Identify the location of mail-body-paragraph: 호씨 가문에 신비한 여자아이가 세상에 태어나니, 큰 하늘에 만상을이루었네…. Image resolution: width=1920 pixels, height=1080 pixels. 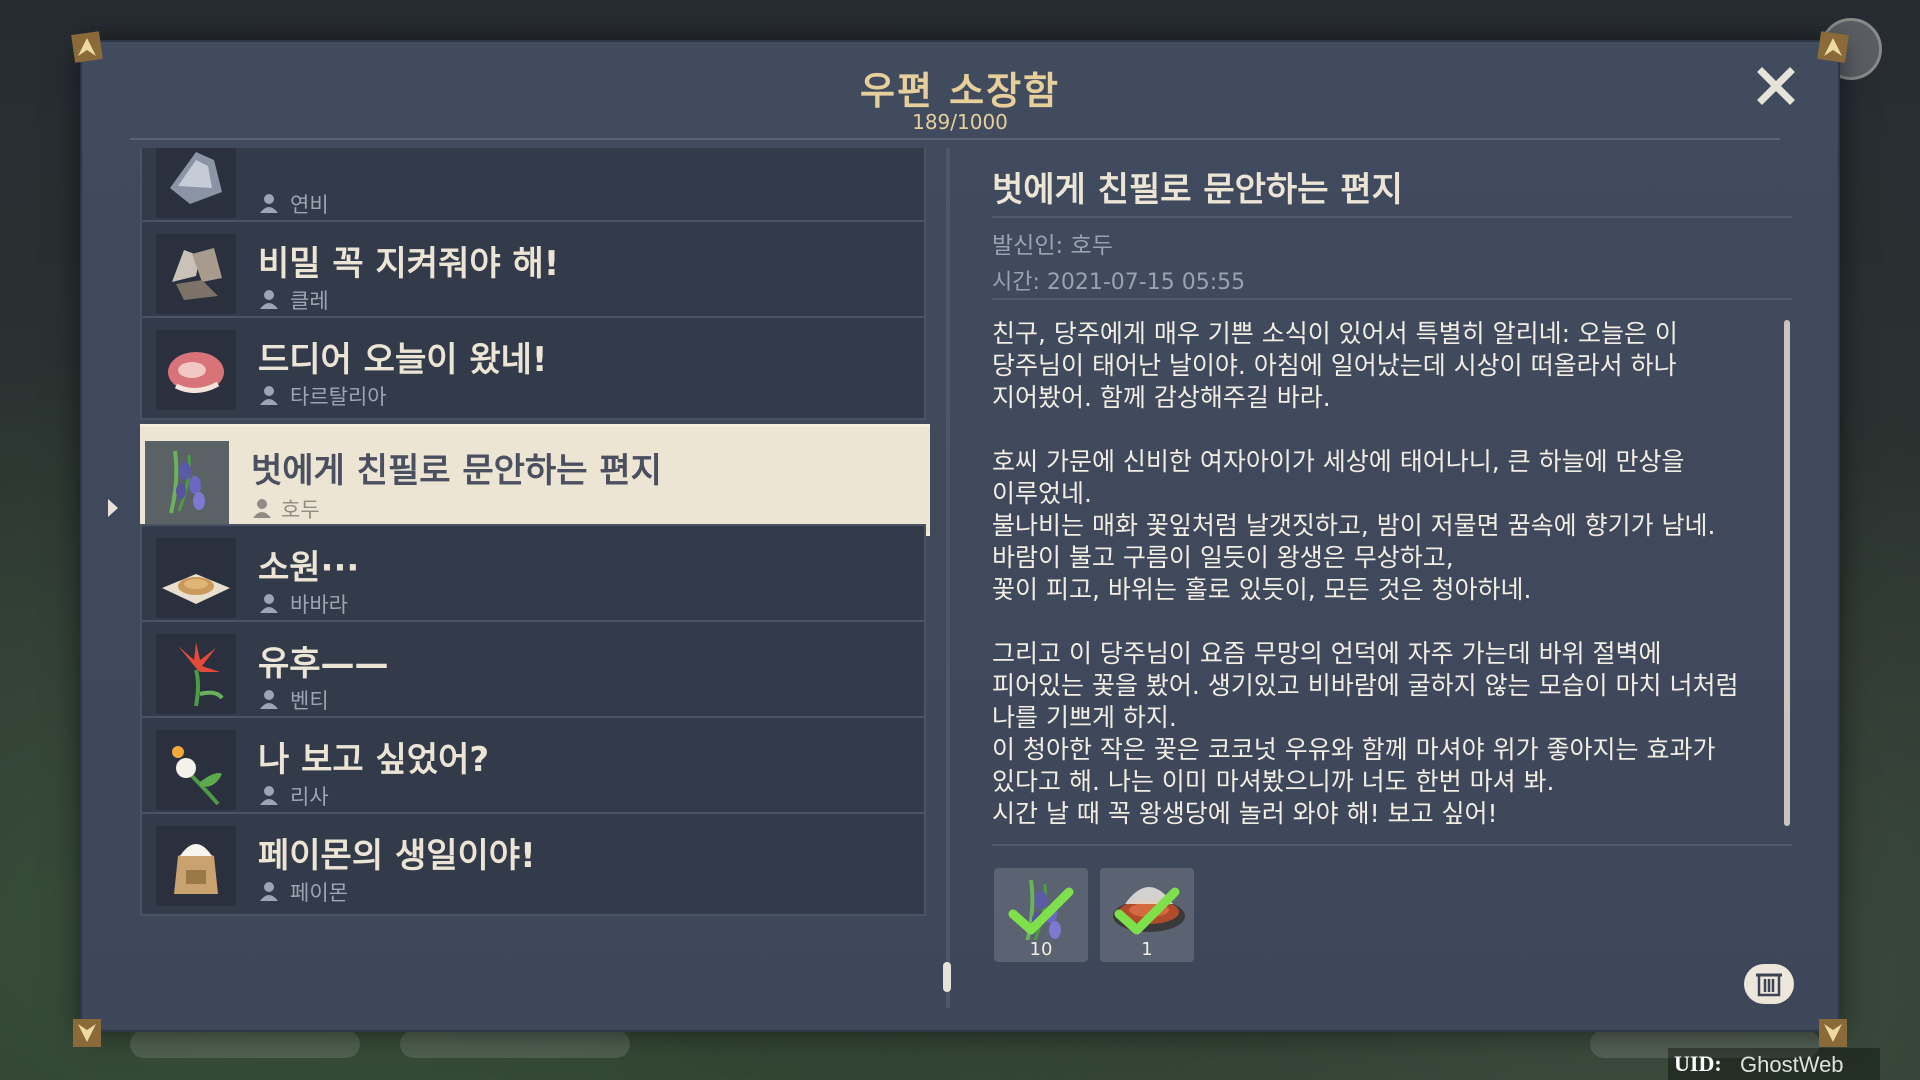
(1387, 526).